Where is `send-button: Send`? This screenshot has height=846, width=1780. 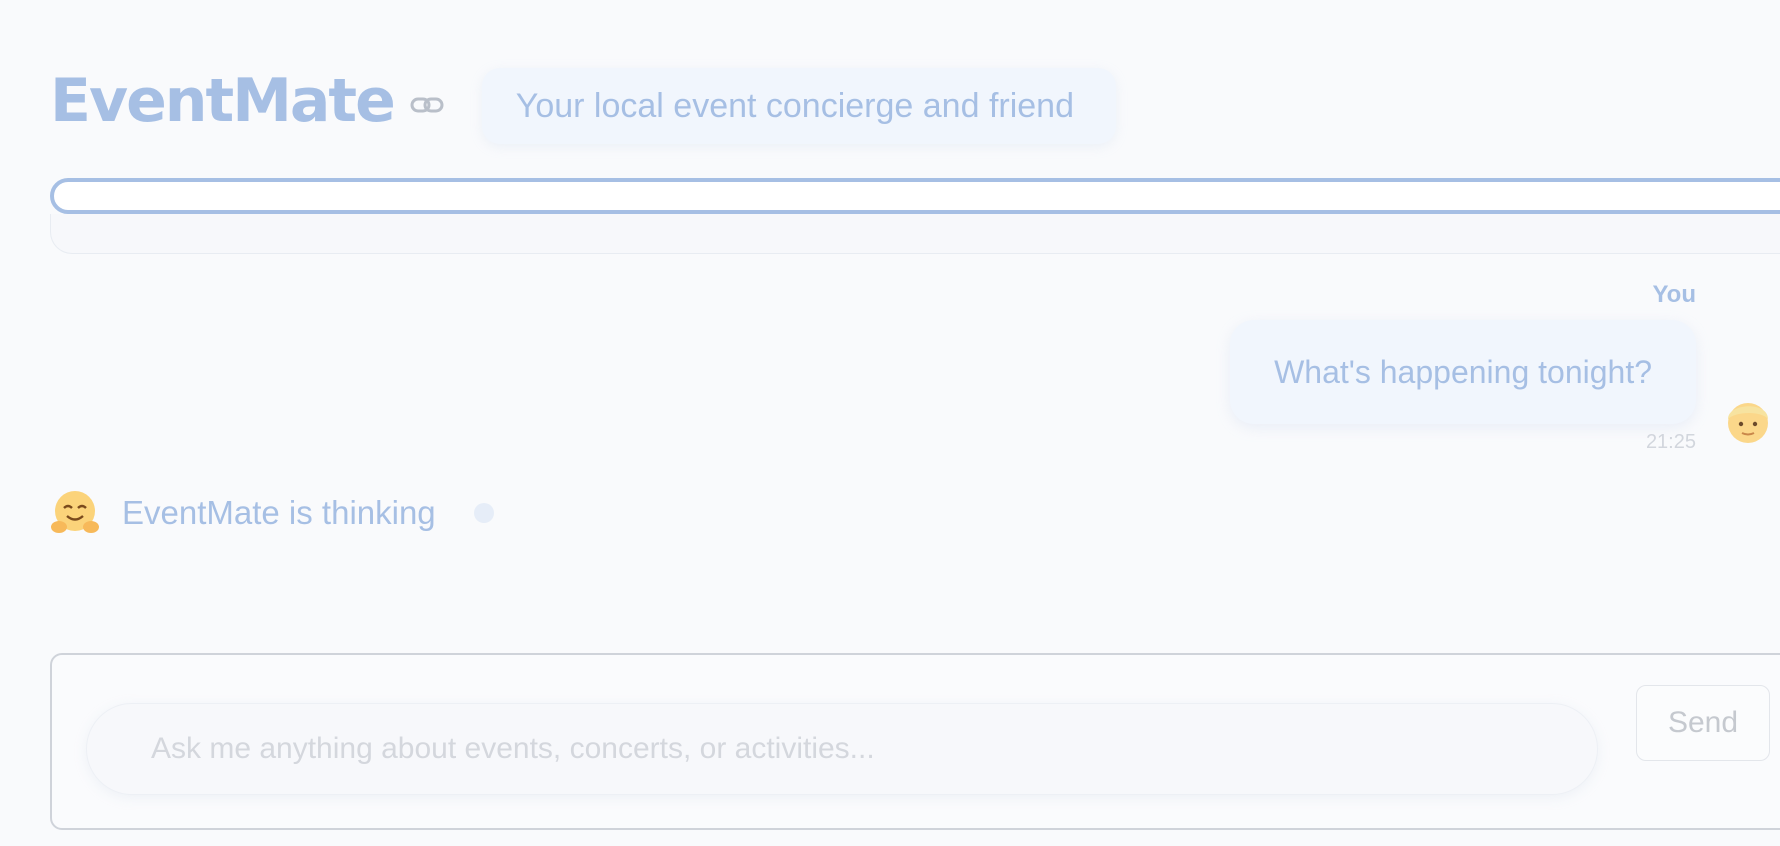 send-button: Send is located at coordinates (1703, 723).